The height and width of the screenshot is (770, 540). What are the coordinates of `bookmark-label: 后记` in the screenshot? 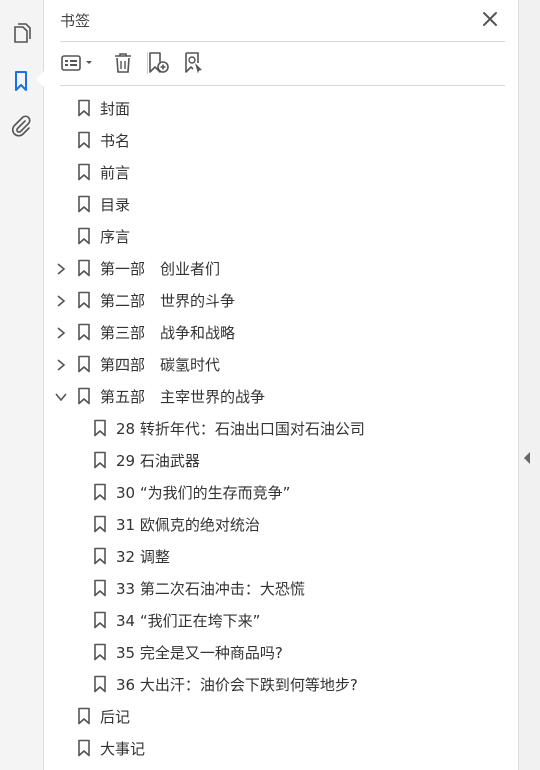 It's located at (115, 717).